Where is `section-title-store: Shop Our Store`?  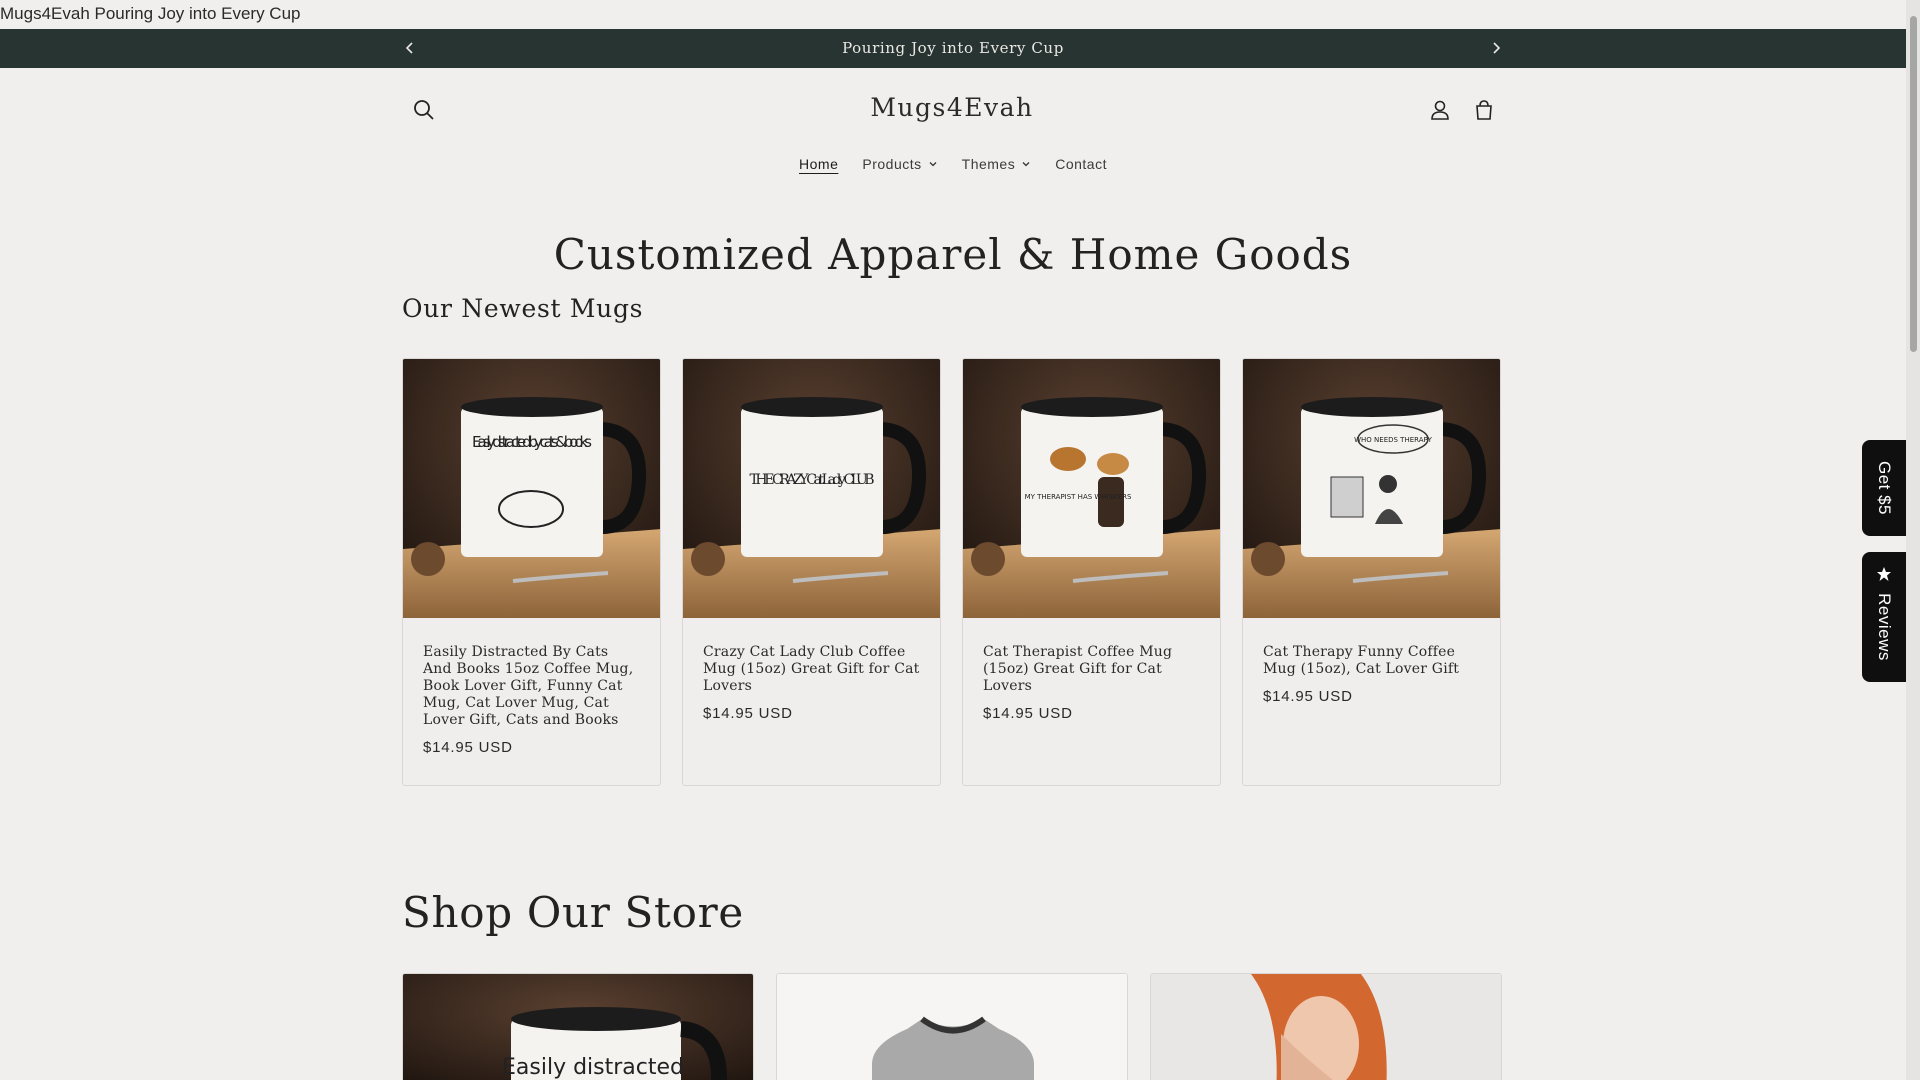 section-title-store: Shop Our Store is located at coordinates (573, 912).